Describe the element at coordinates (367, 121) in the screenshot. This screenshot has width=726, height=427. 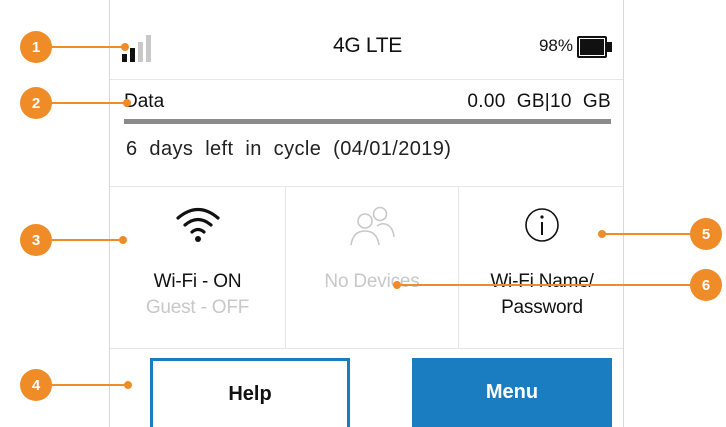
I see `data-usage-bar` at that location.